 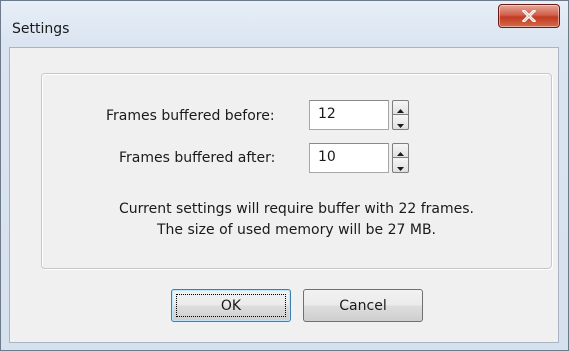 I want to click on title-bar: Settings, so click(x=284, y=24).